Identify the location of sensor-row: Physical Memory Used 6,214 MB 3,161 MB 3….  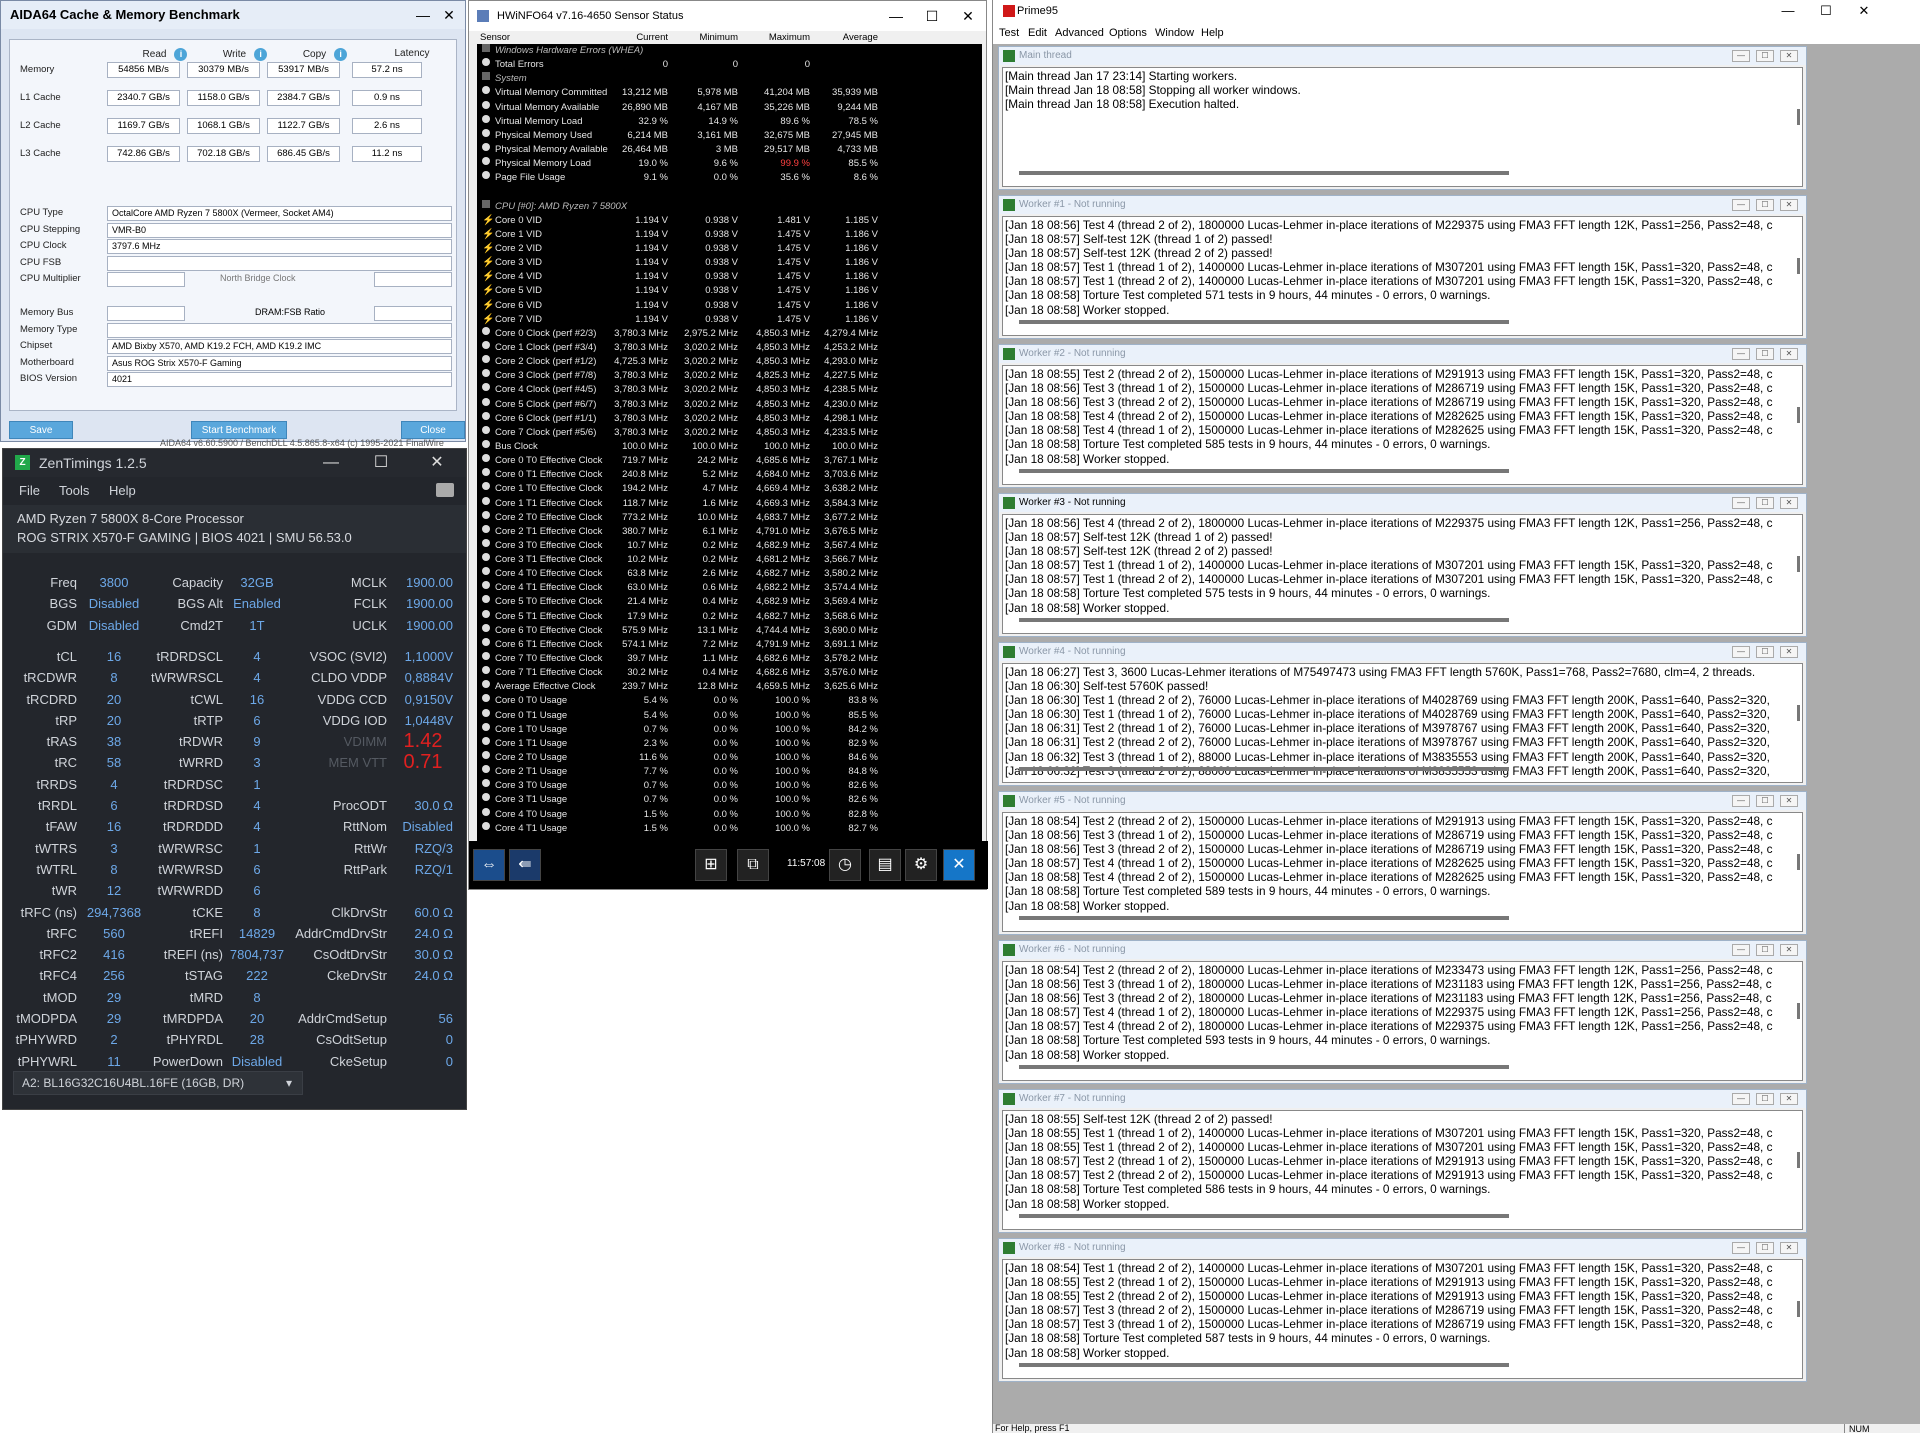
(729, 135).